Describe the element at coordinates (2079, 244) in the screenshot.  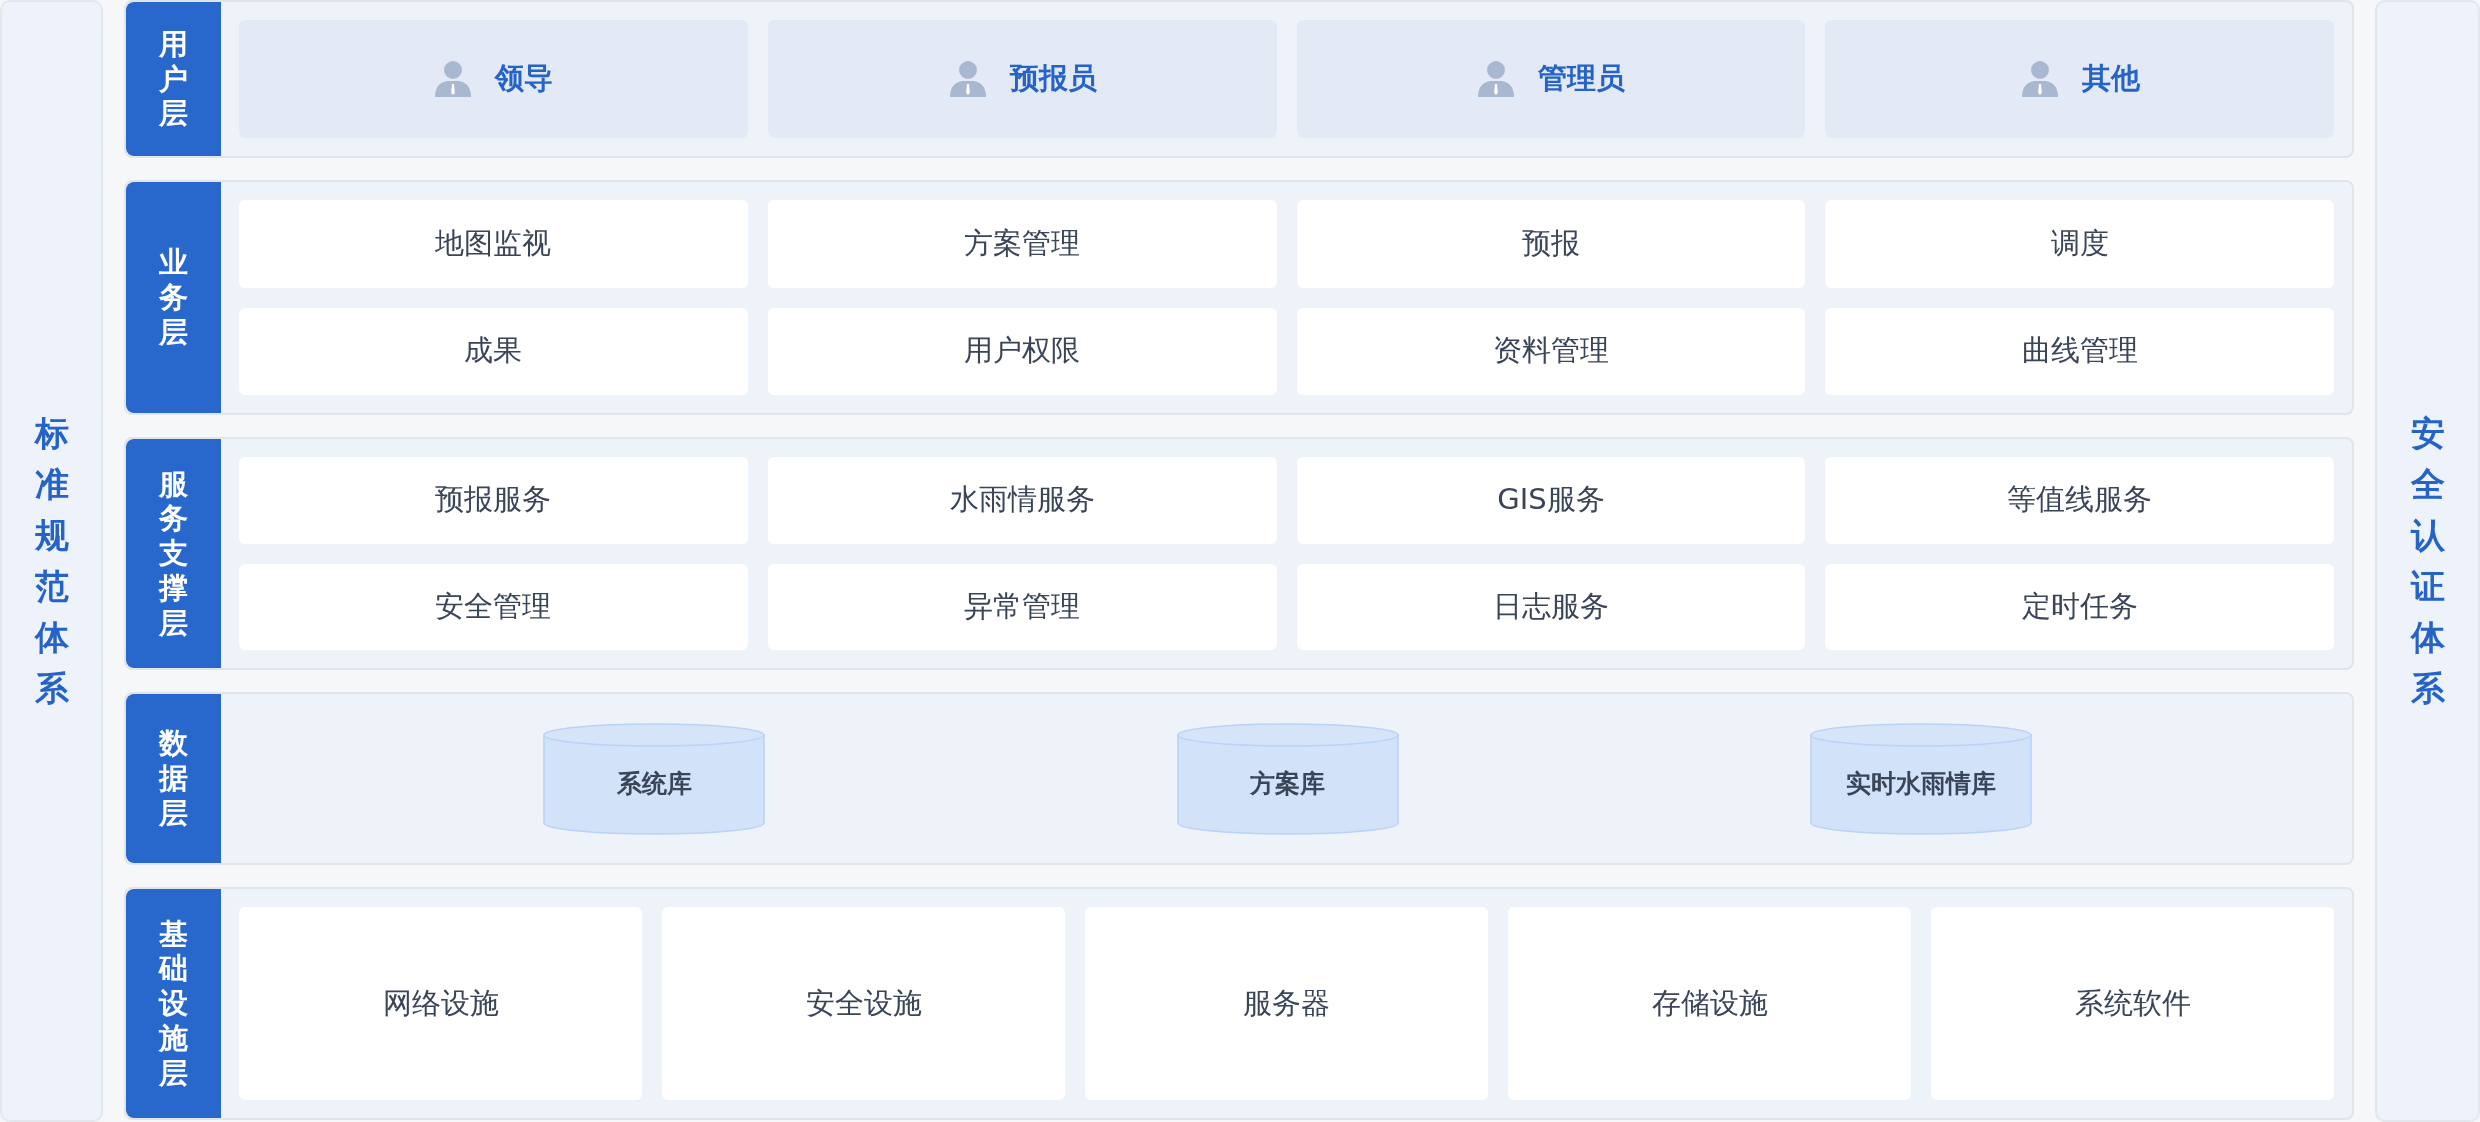
I see `module-card: 调度` at that location.